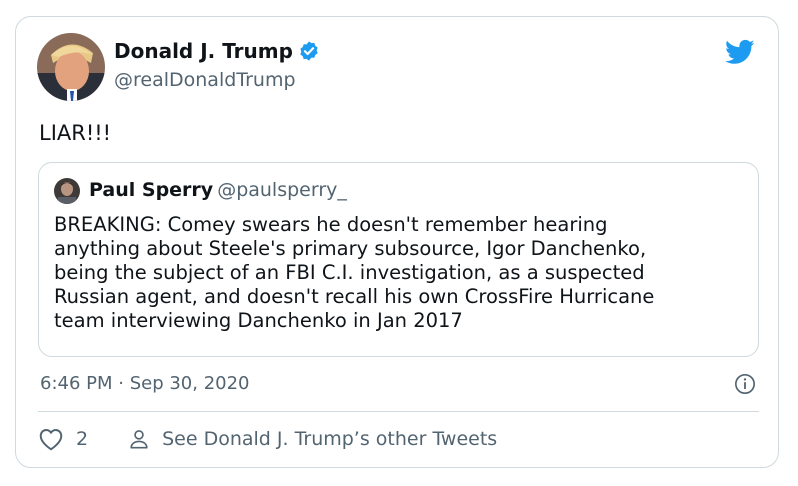 This screenshot has width=798, height=486. Describe the element at coordinates (205, 80) in the screenshot. I see `author-handle: @realDonaldTrump` at that location.